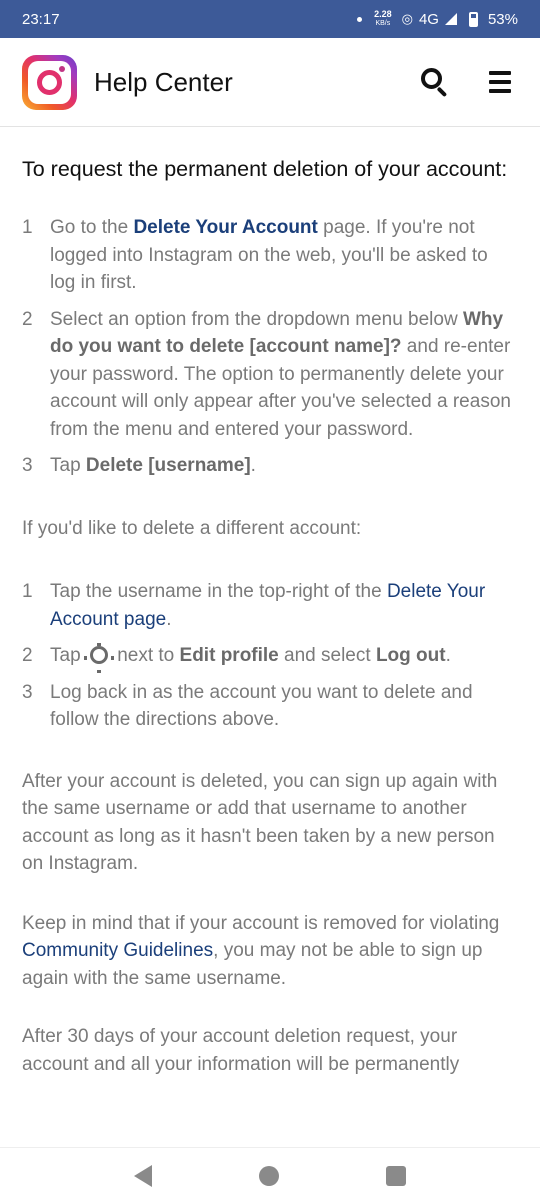 This screenshot has height=1204, width=540. I want to click on network-speed: 2.28 KB/s, so click(383, 19).